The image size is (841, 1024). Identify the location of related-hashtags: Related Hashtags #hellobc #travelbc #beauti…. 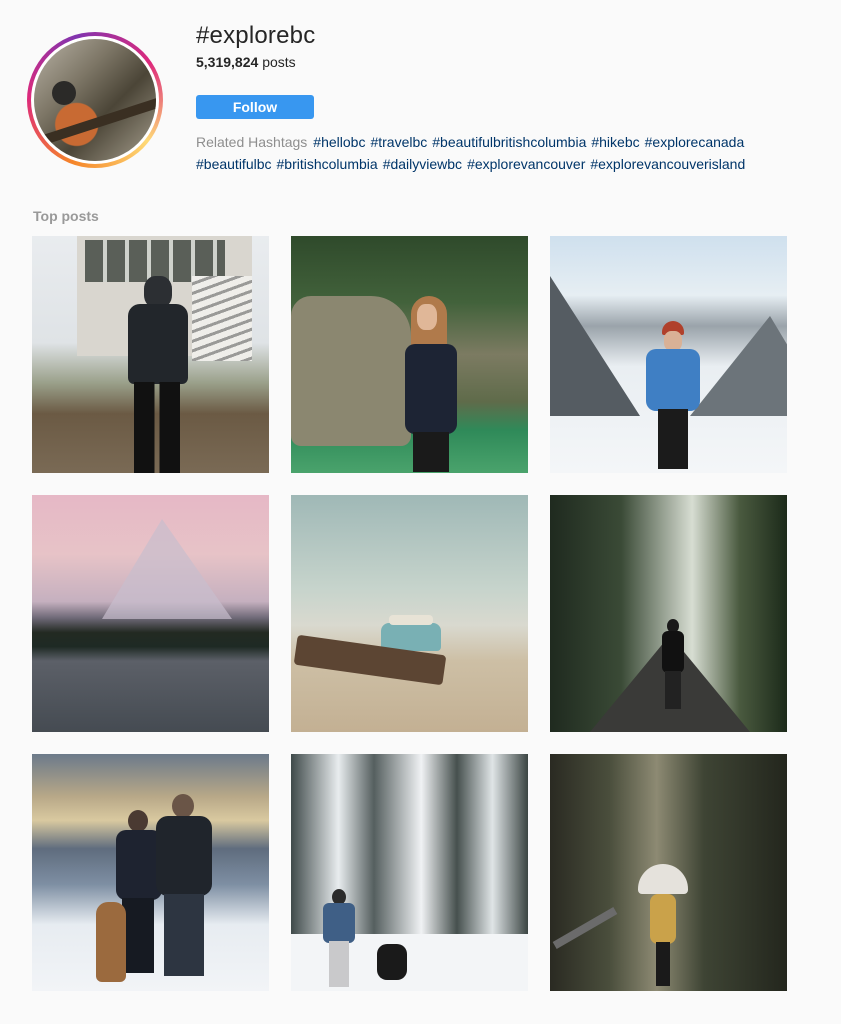
(516, 153).